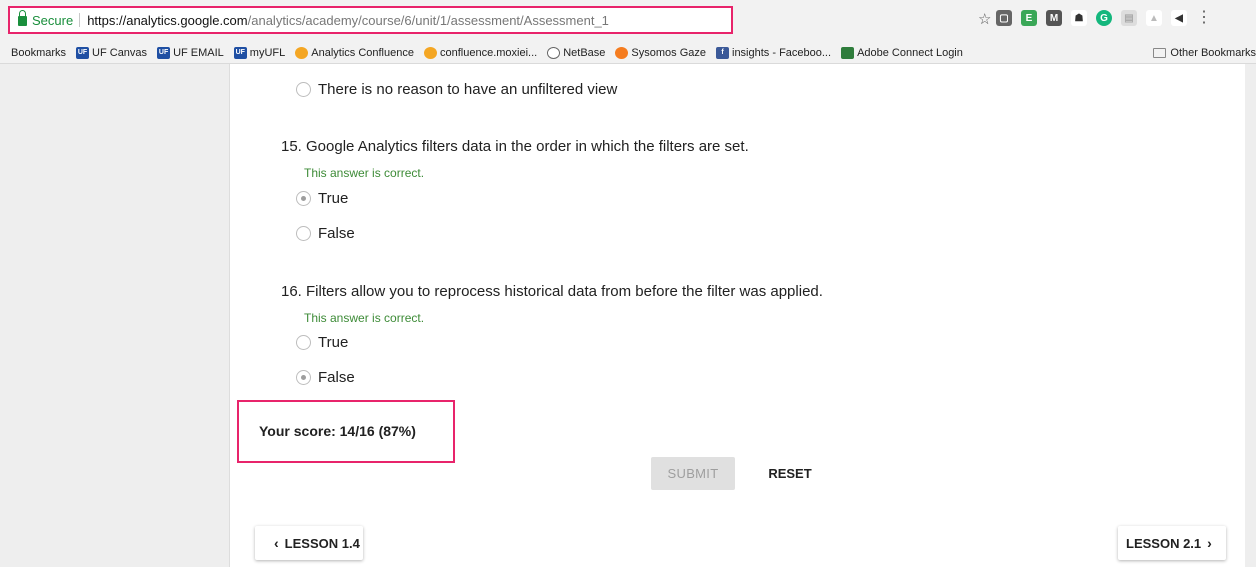  Describe the element at coordinates (1202, 52) in the screenshot. I see `other-bookmarks: Other Bookmarks` at that location.